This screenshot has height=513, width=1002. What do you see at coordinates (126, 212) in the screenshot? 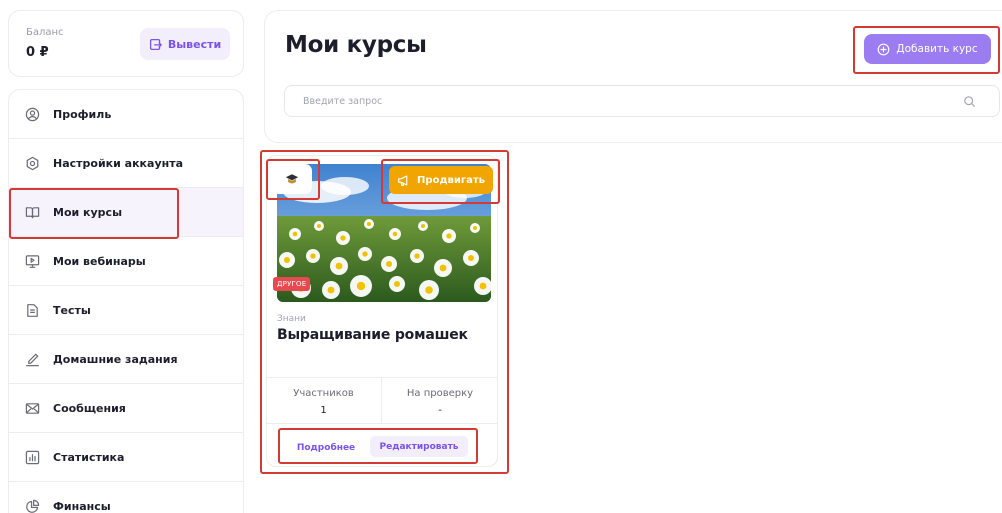
I see `sidebar-item-my-courses: Мои курсы` at bounding box center [126, 212].